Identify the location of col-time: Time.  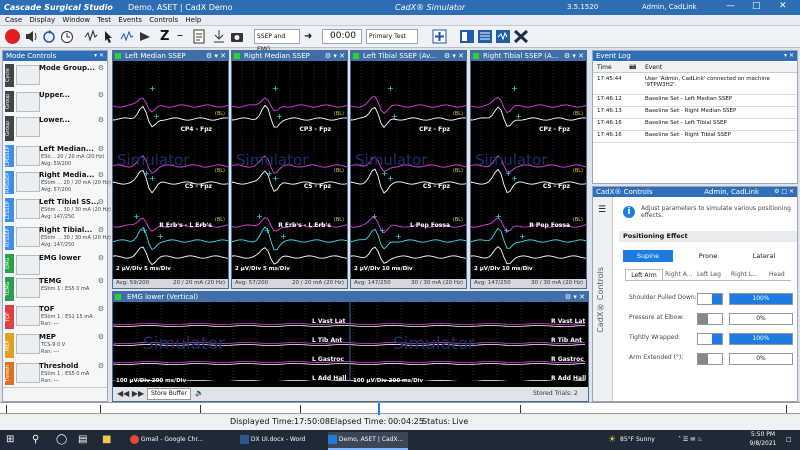
(604, 67).